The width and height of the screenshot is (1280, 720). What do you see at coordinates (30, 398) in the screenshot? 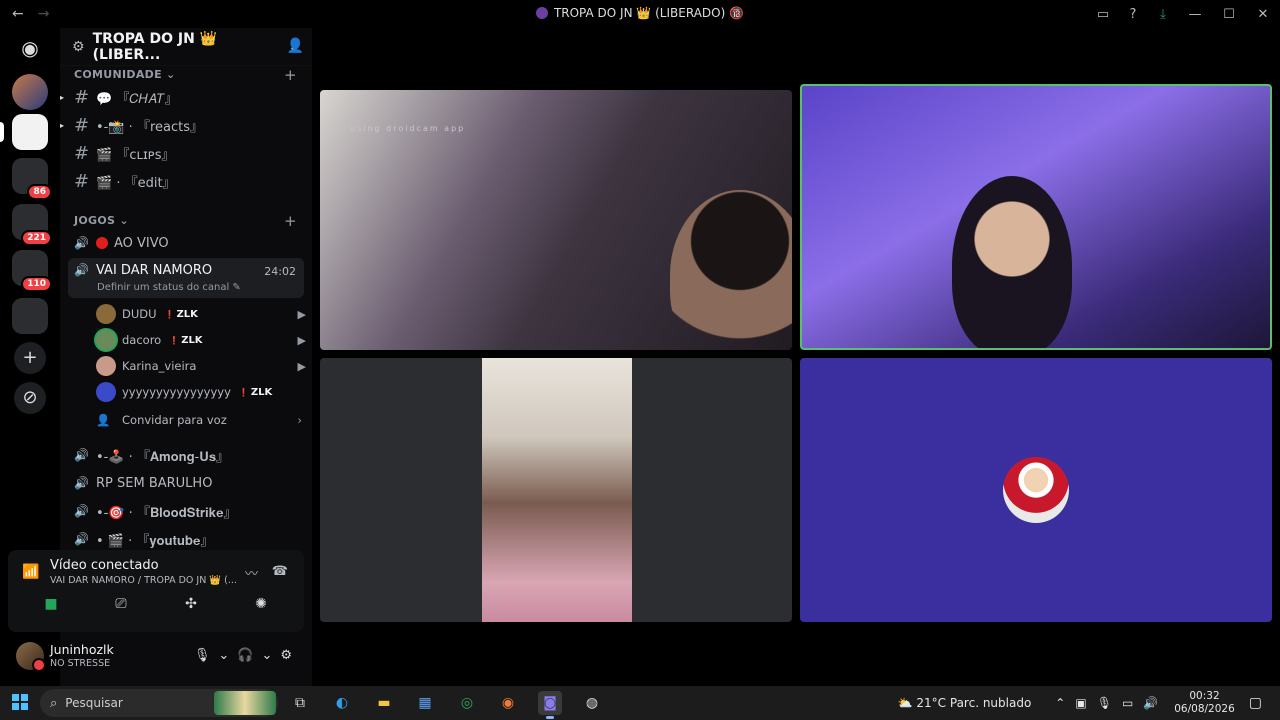
I see `discover-icon: ⊘` at bounding box center [30, 398].